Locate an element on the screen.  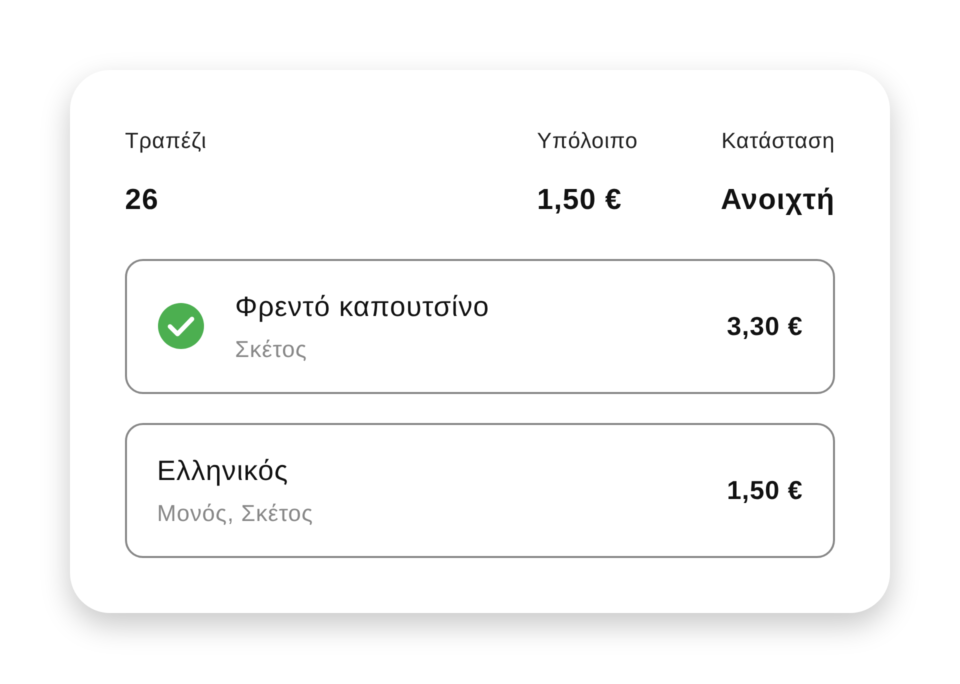
summary-label: Τραπέζι is located at coordinates (166, 141).